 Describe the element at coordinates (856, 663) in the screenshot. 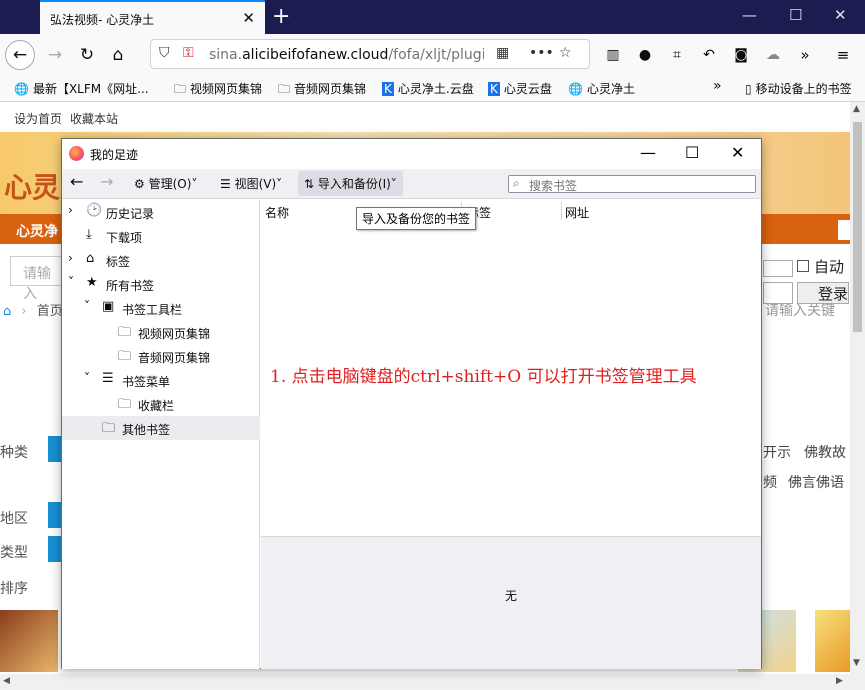

I see `scroll-down-icon: ▼` at that location.